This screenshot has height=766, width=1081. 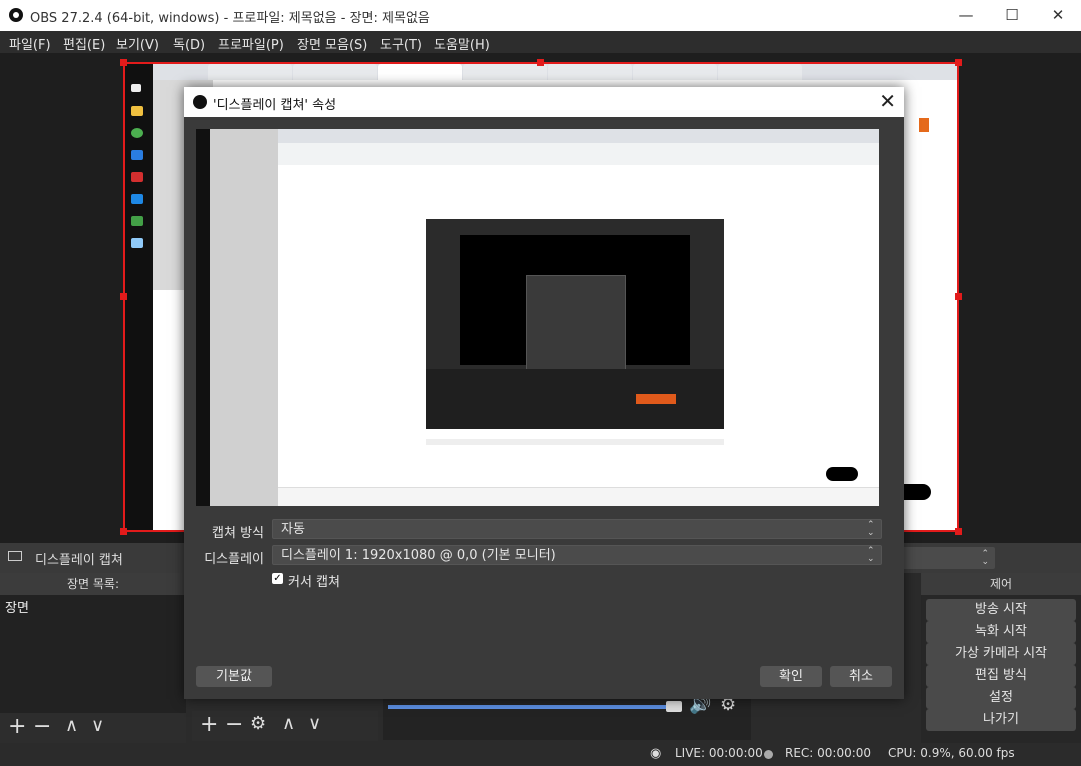 What do you see at coordinates (719, 753) in the screenshot?
I see `live-status: LIVE: 00:00:00` at bounding box center [719, 753].